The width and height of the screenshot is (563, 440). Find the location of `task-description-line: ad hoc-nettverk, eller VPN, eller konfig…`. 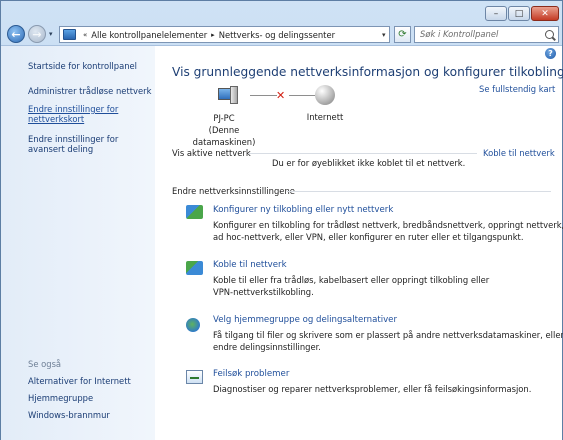

task-description-line: ad hoc-nettverk, eller VPN, eller konfig… is located at coordinates (368, 237).